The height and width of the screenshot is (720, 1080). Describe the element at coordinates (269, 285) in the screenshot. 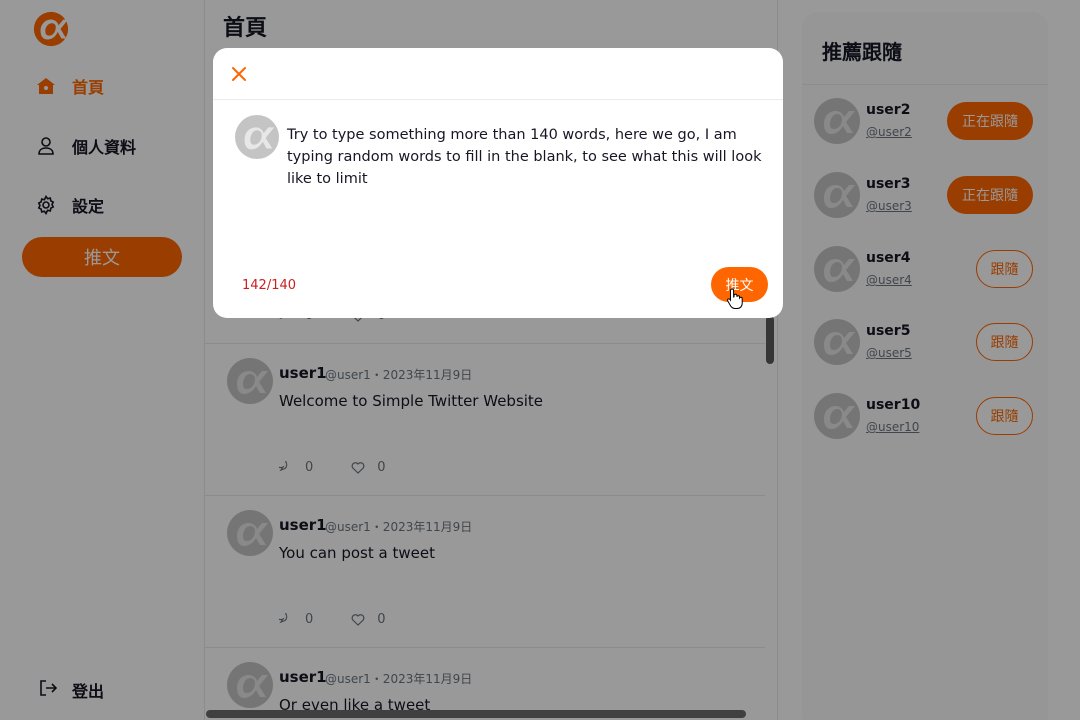

I see `char-counter: 142/140` at that location.